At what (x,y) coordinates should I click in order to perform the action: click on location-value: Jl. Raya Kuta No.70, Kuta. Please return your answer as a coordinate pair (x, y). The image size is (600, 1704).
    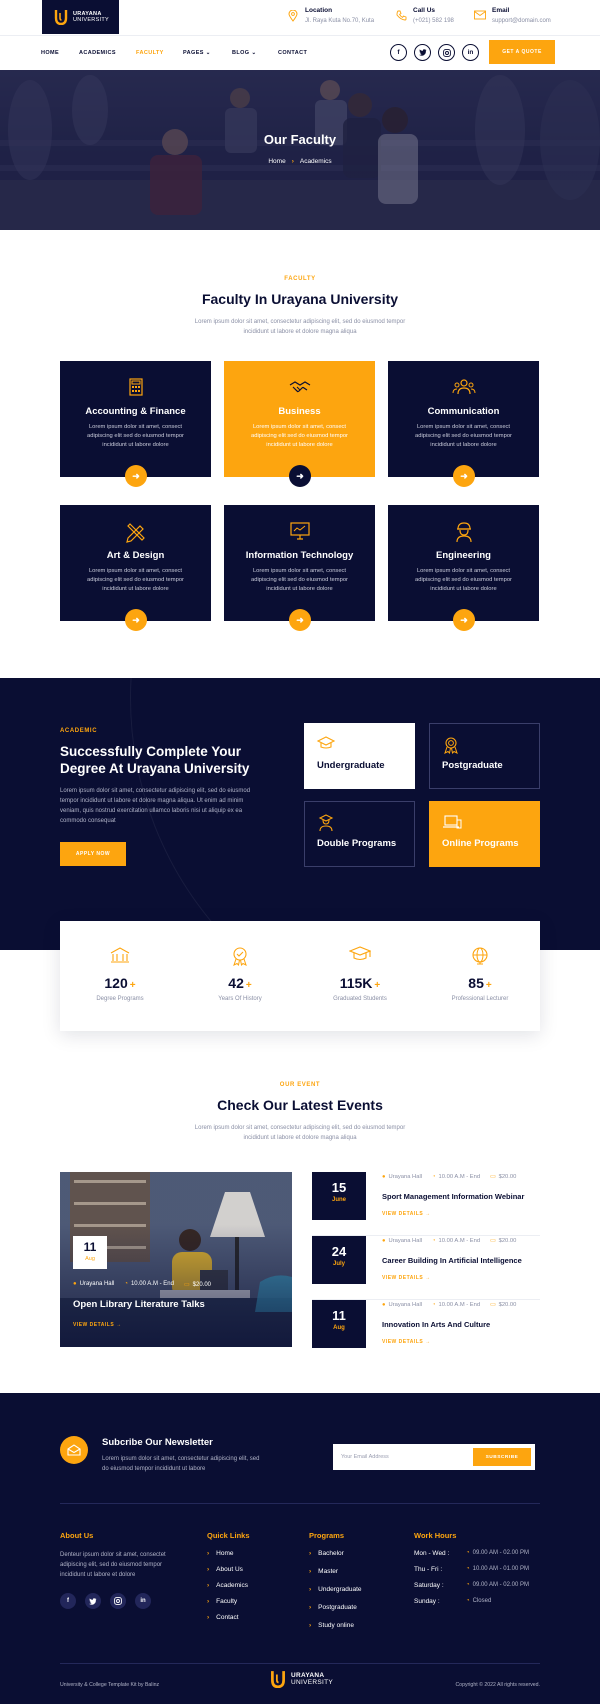
    Looking at the image, I should click on (340, 21).